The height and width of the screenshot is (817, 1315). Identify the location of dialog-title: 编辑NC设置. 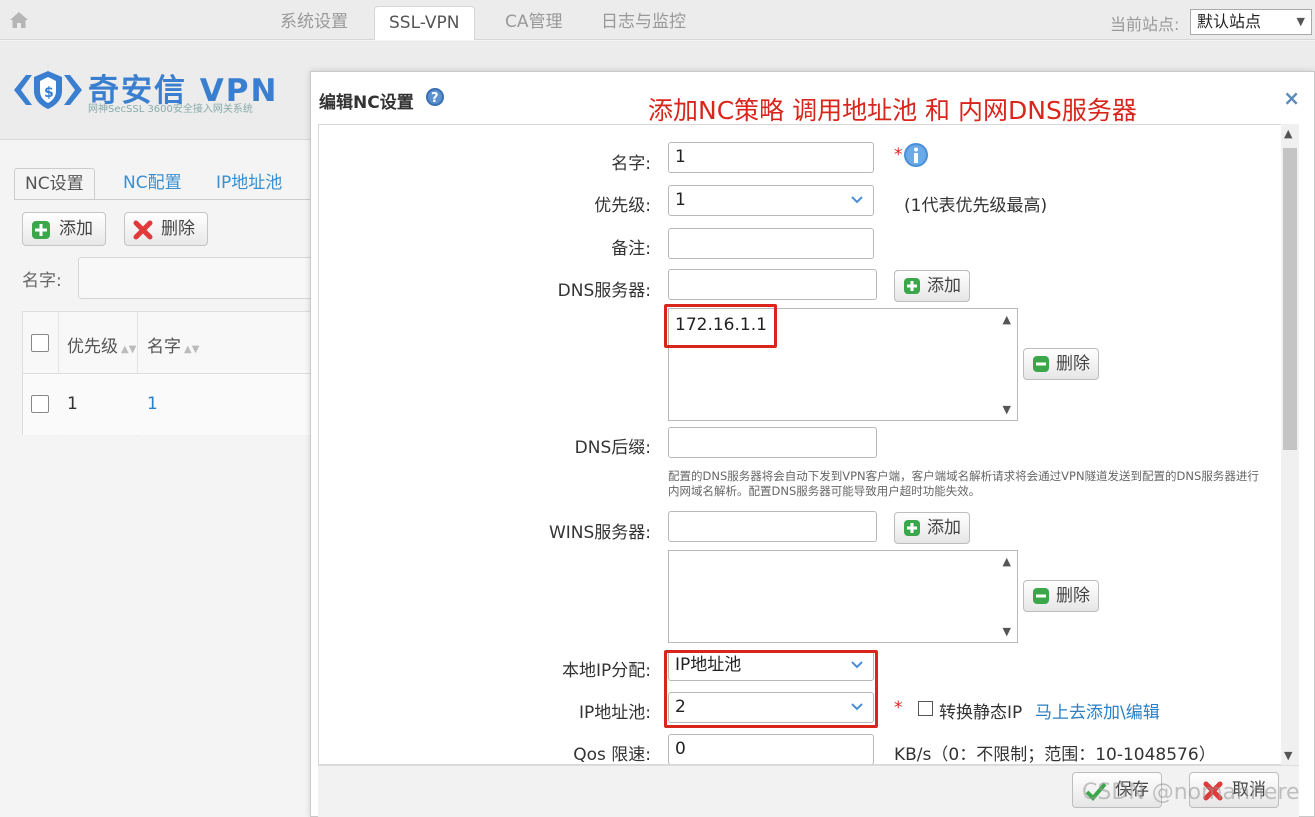
(366, 103).